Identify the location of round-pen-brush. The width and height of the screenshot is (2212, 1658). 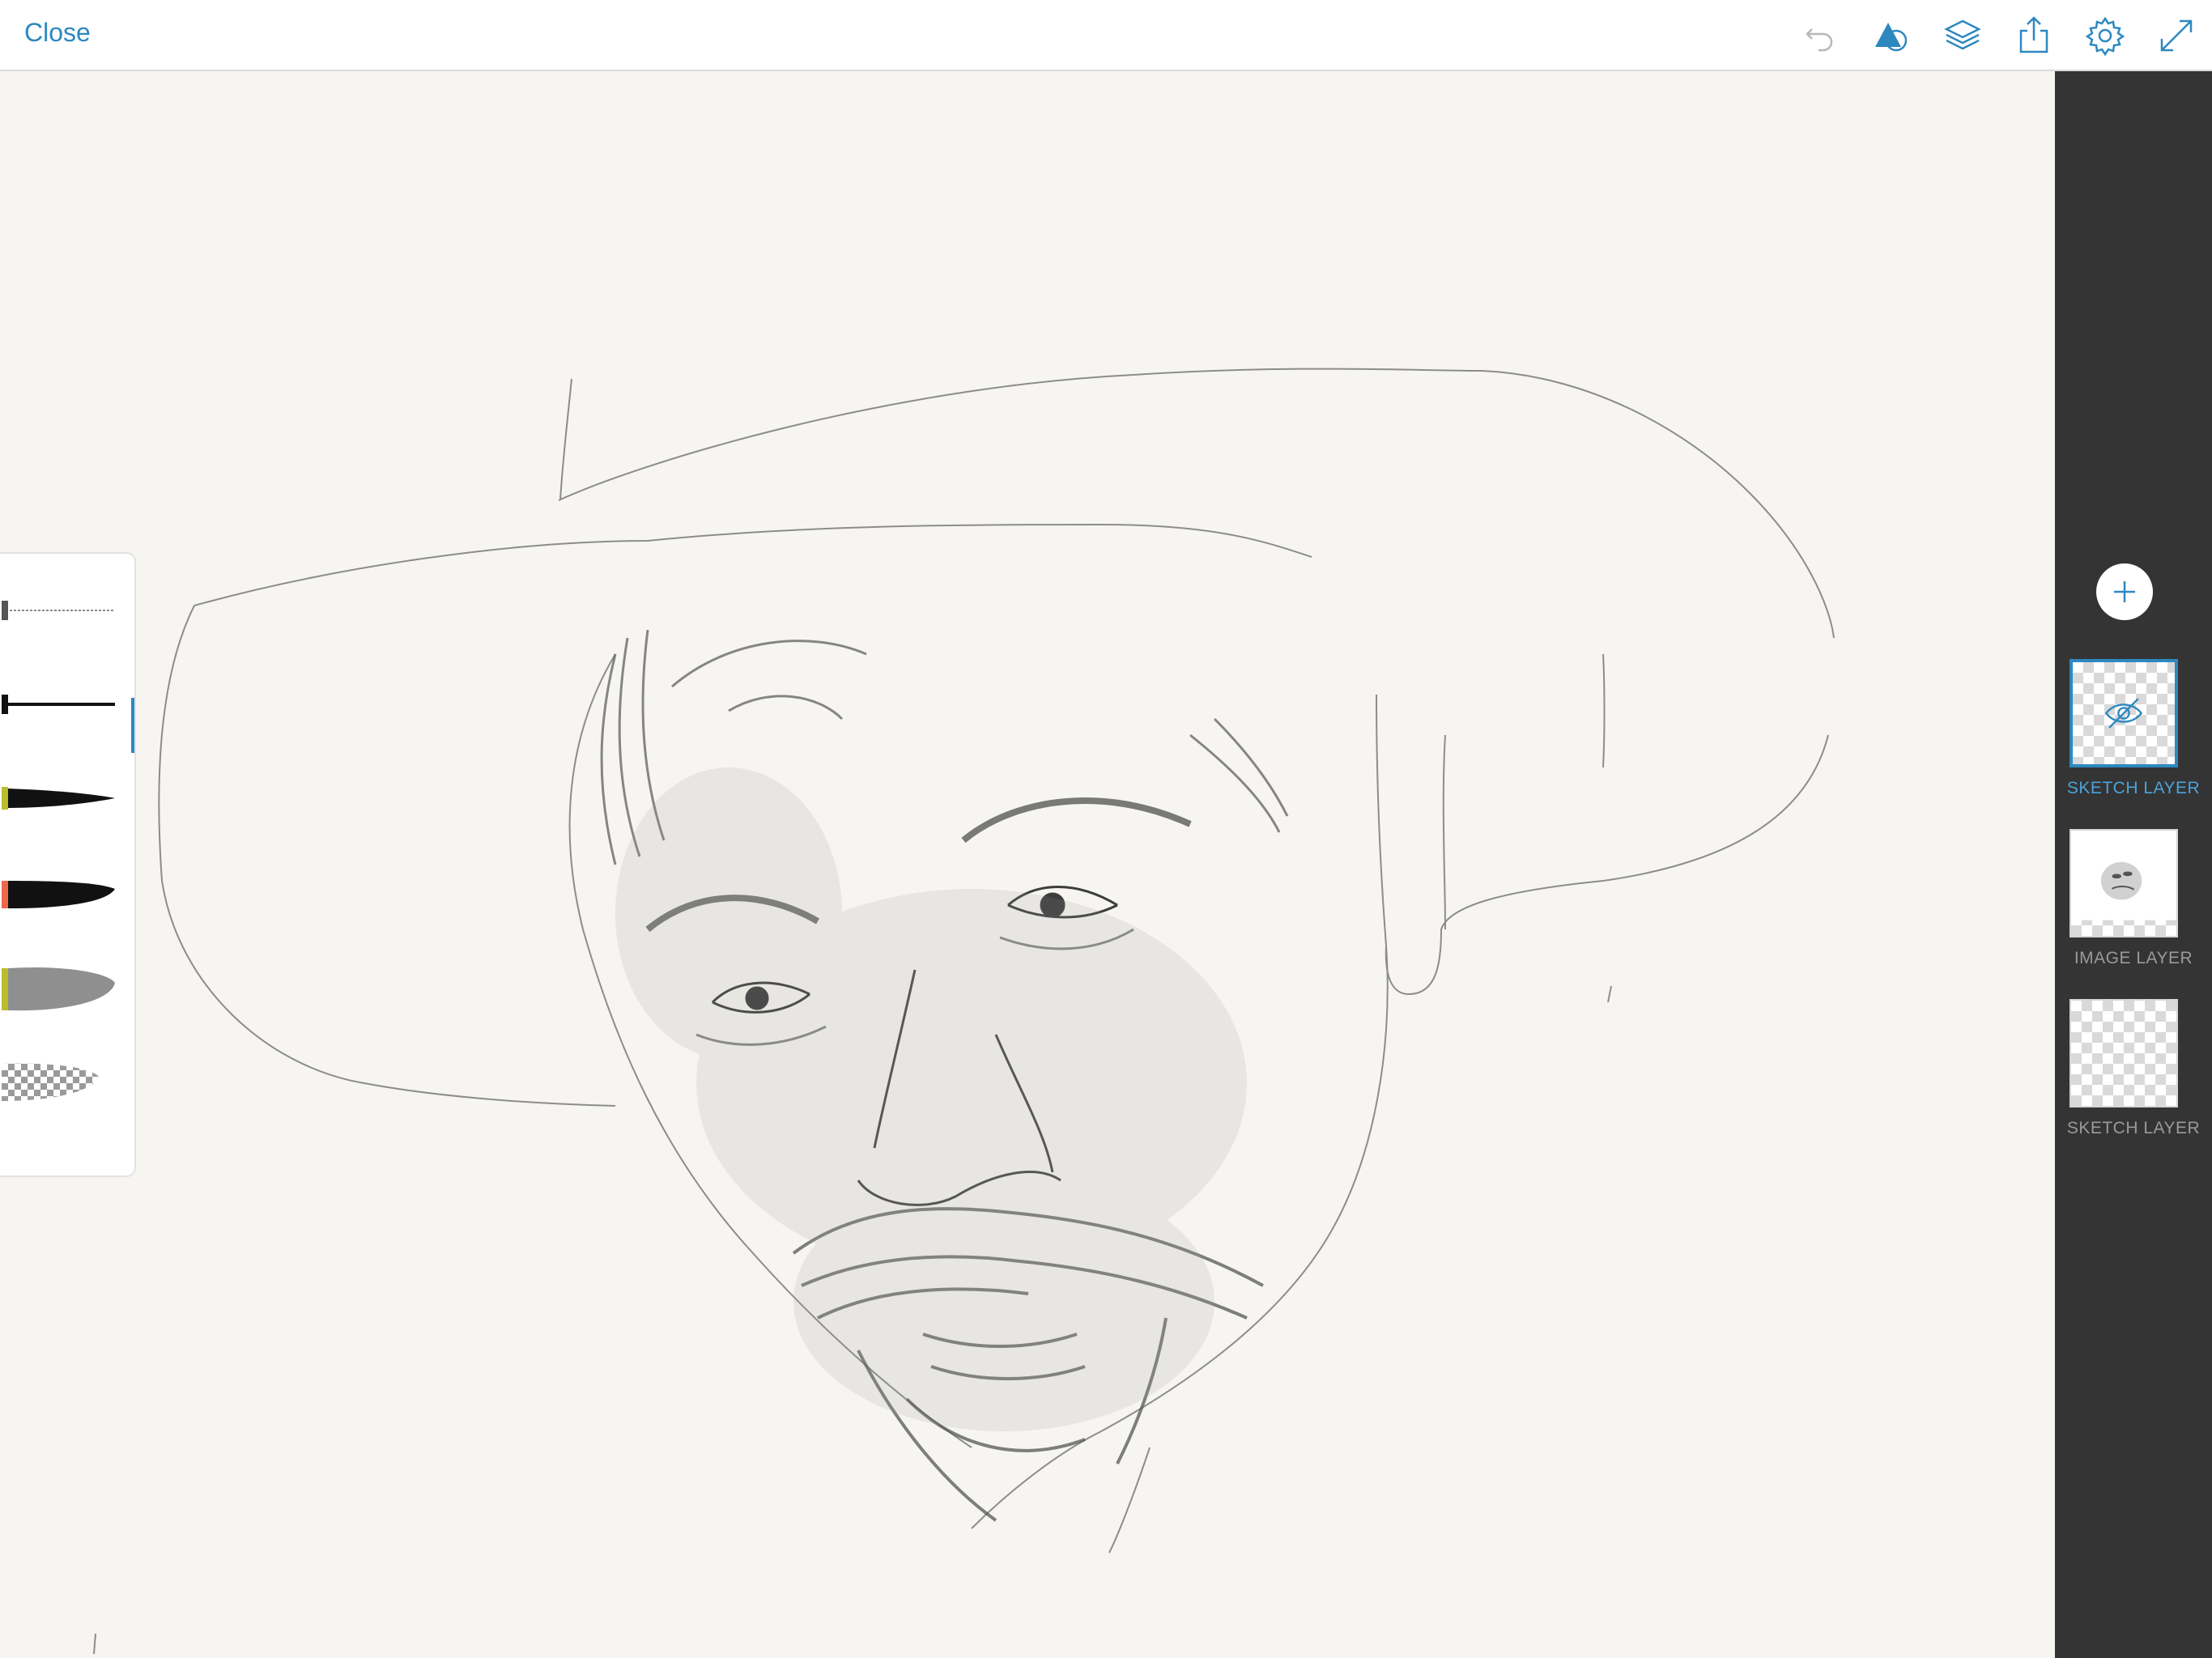
(58, 704).